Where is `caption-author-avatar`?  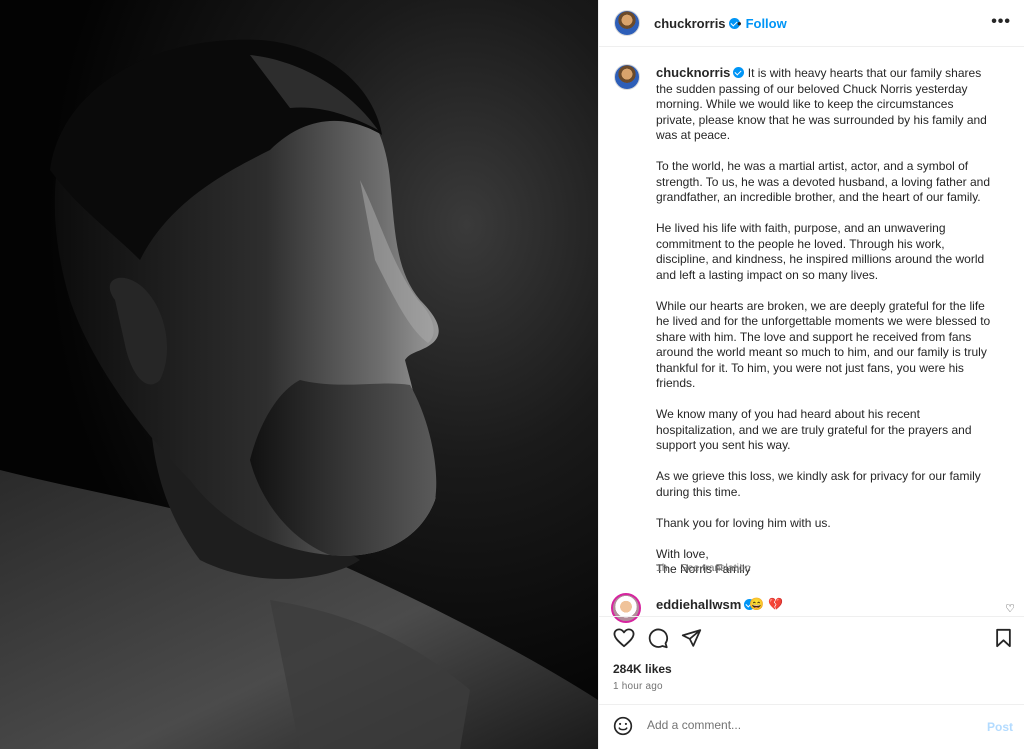
caption-author-avatar is located at coordinates (627, 77).